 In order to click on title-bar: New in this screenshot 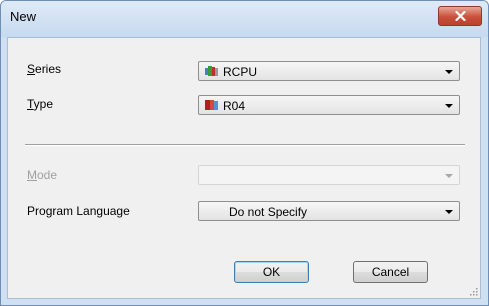, I will do `click(244, 19)`.